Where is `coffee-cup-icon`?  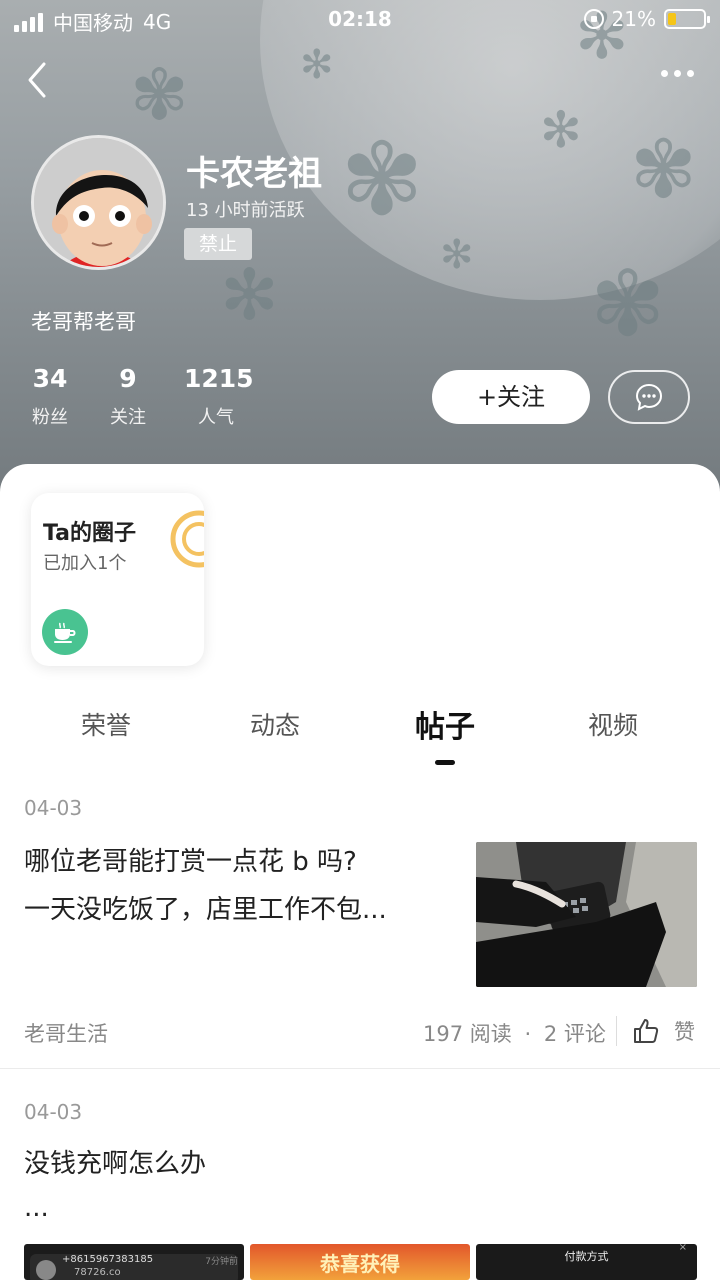
coffee-cup-icon is located at coordinates (65, 632).